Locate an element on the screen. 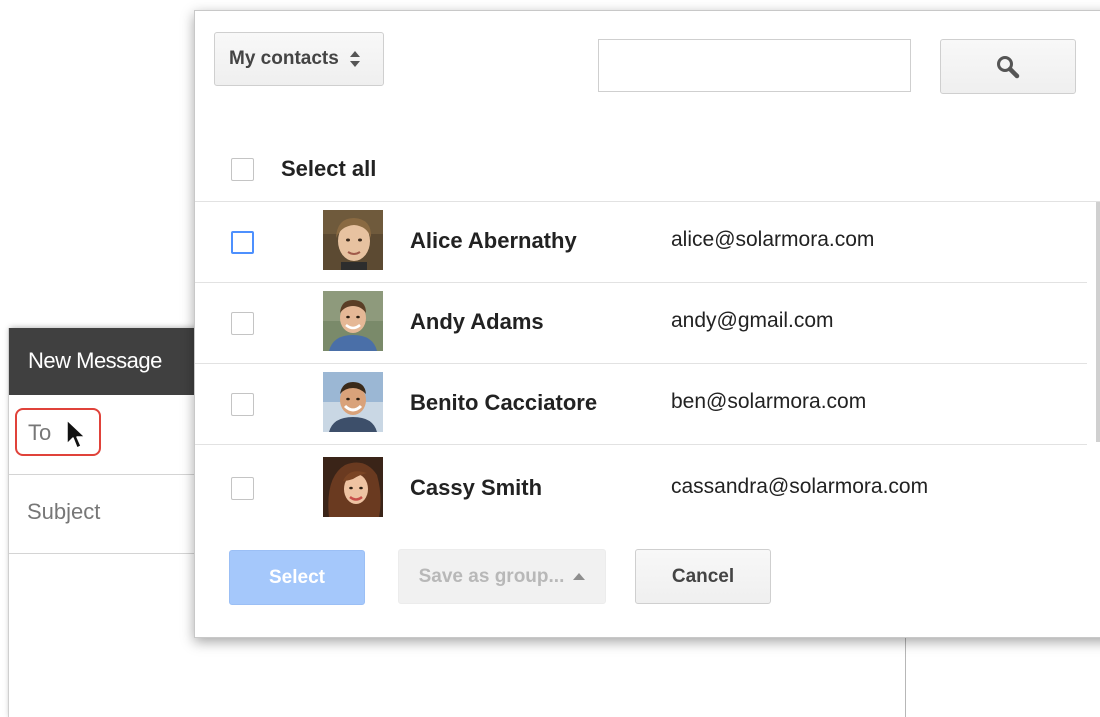 Image resolution: width=1100 pixels, height=717 pixels. background-panel is located at coordinates (1003, 676).